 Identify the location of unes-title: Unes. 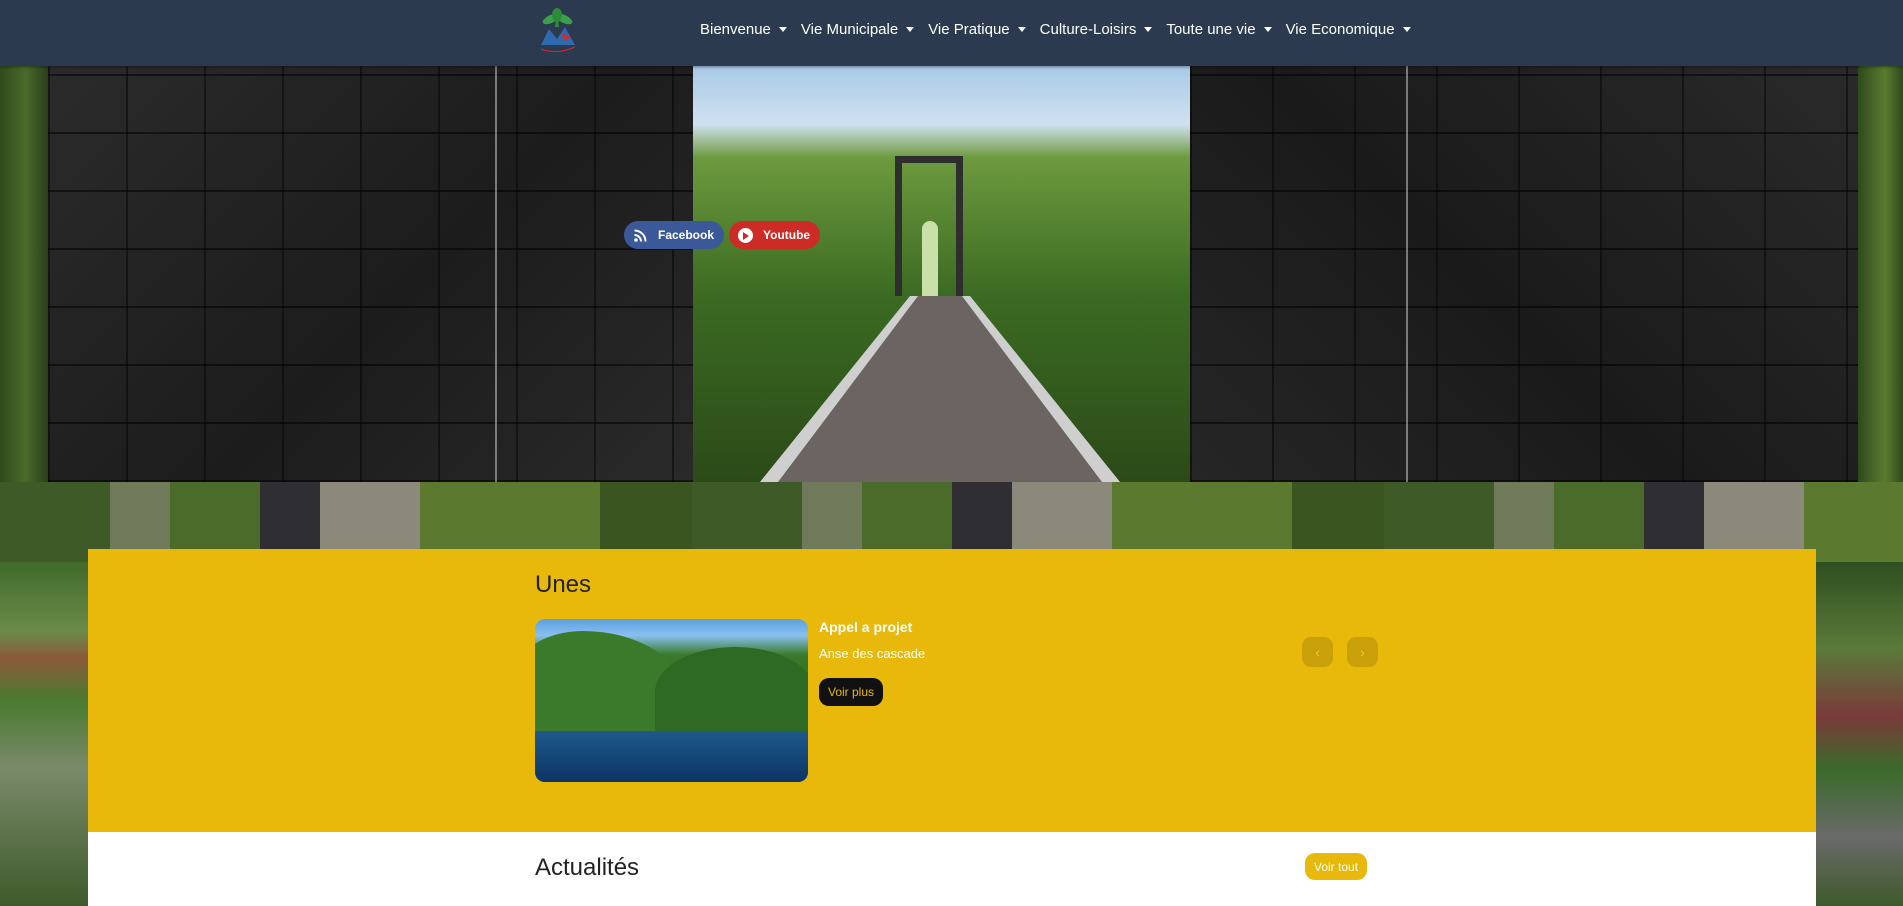
(563, 584).